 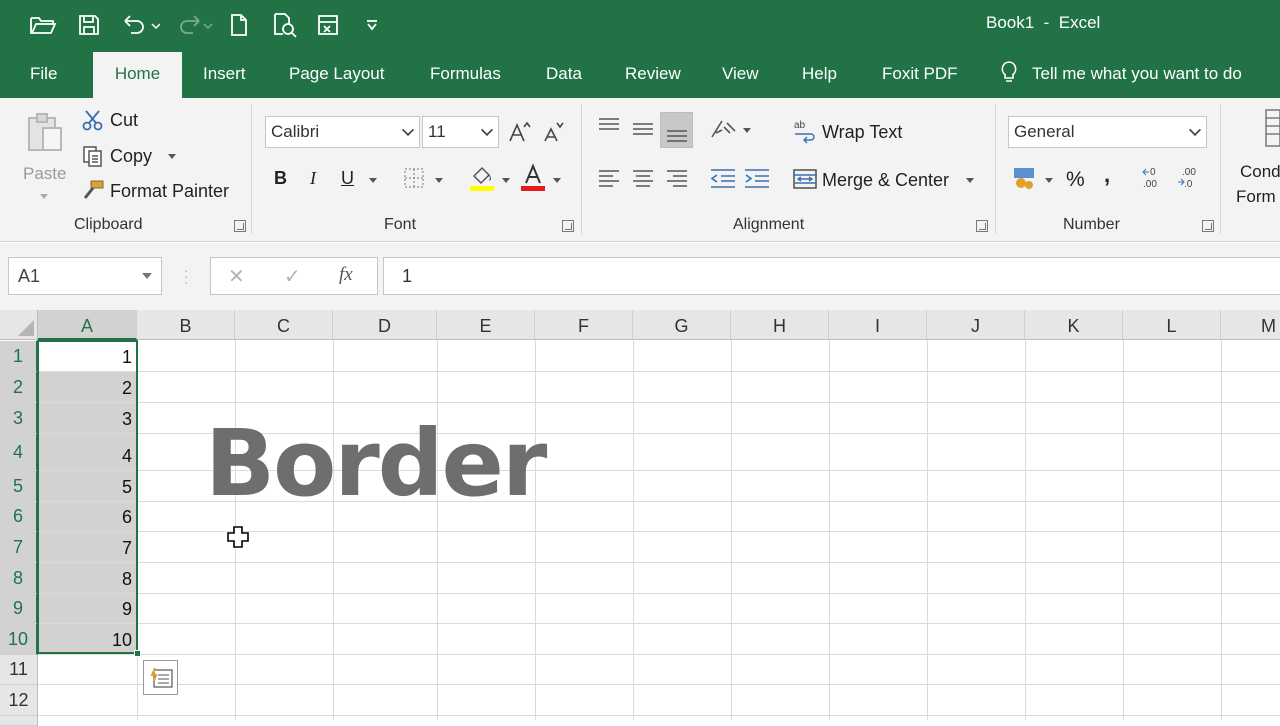 I want to click on number-format-select: General, so click(x=1107, y=132).